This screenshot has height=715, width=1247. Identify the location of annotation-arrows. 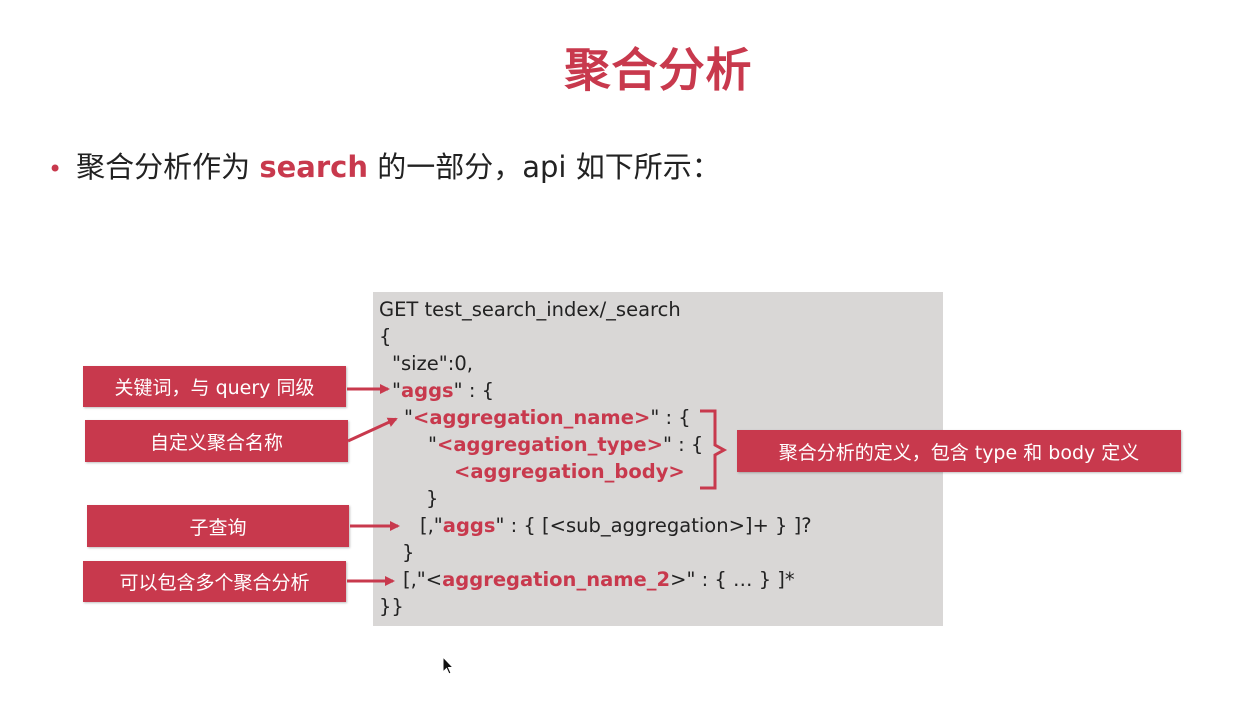
(537, 485).